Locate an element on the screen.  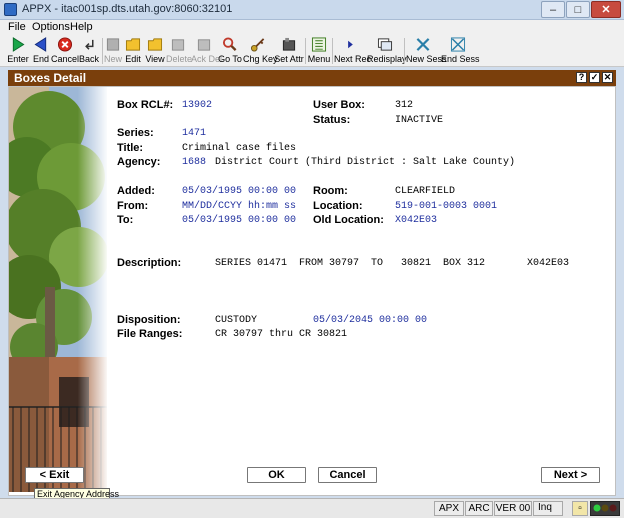
old-location-value: X042E03 is located at coordinates (416, 220).